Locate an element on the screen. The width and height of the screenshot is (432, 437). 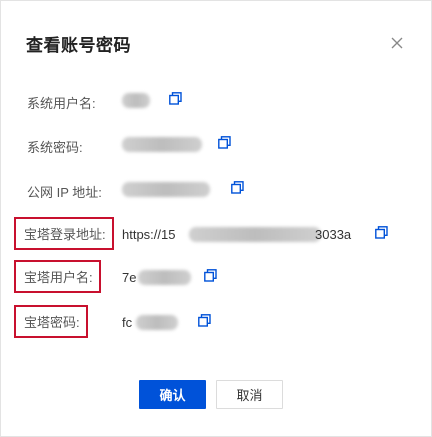
field-value-suffix: 3033a is located at coordinates (333, 234).